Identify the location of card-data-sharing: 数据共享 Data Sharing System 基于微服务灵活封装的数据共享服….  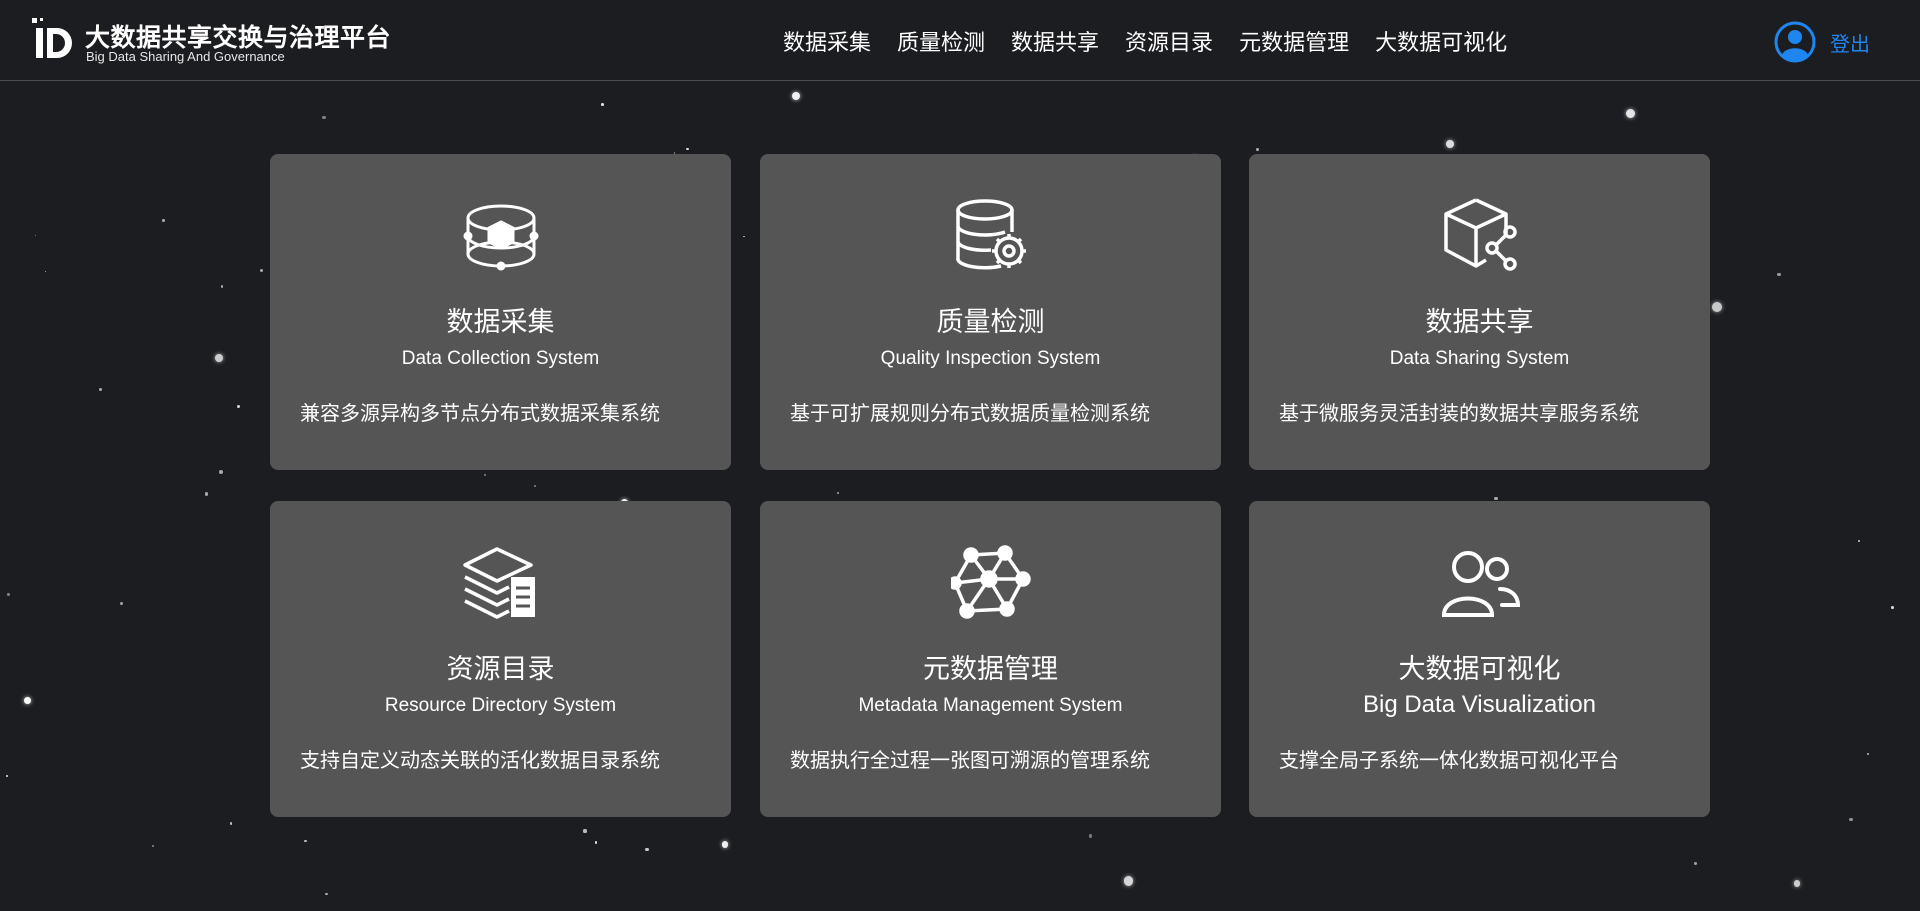
(1479, 312).